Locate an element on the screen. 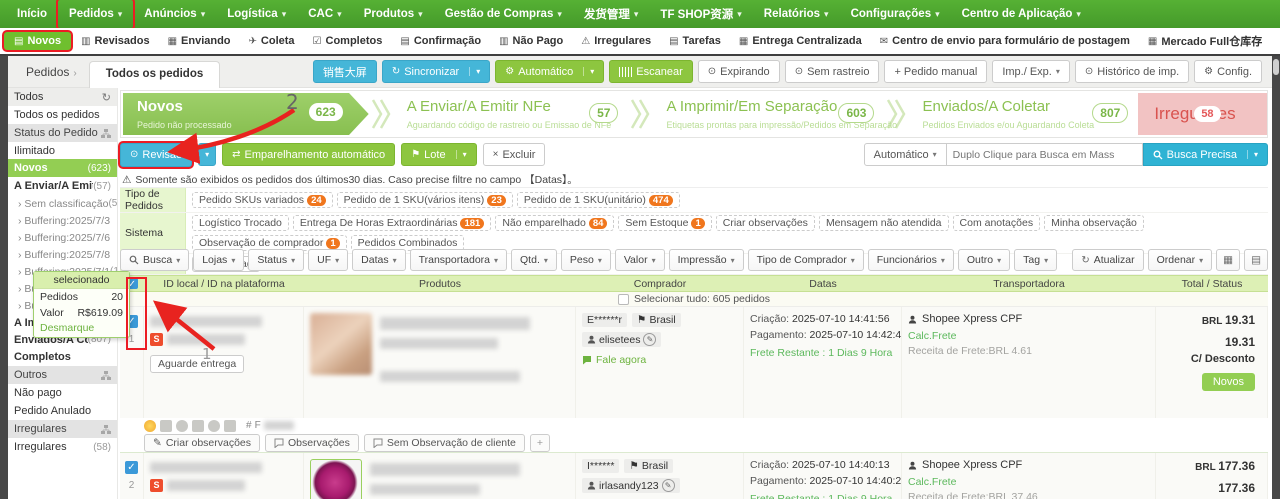  tag-dropdown: Tag ▾ is located at coordinates (1036, 260).